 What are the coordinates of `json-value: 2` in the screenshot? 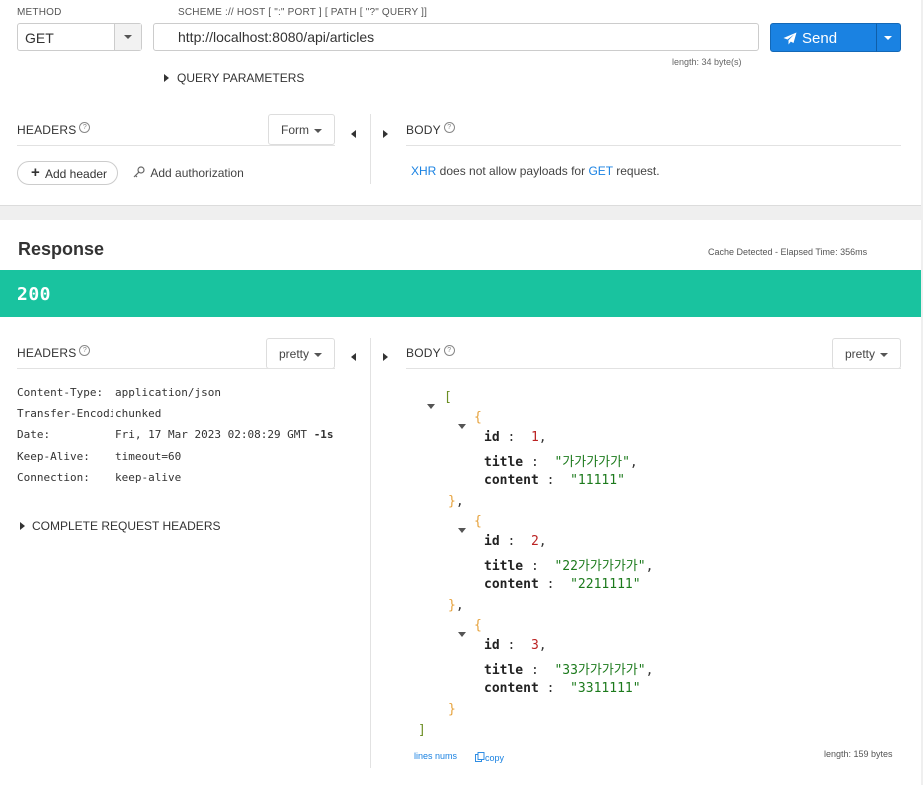 It's located at (534, 541).